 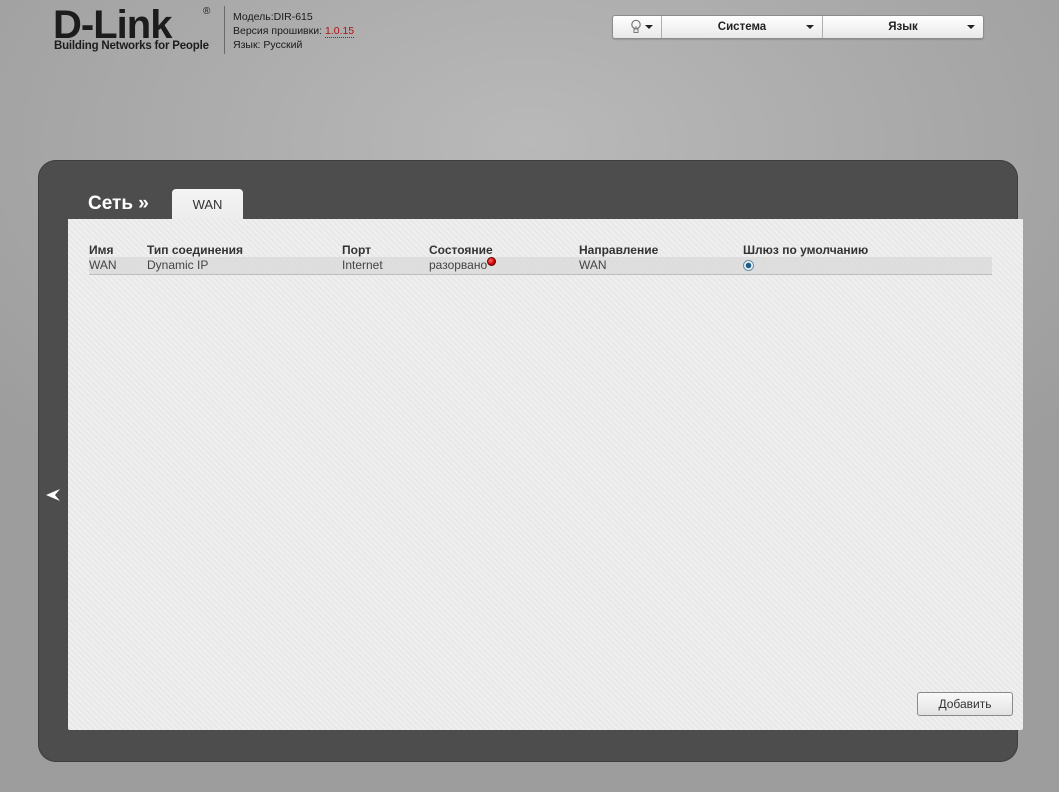 What do you see at coordinates (458, 265) in the screenshot?
I see `cell-state-text: разорвано` at bounding box center [458, 265].